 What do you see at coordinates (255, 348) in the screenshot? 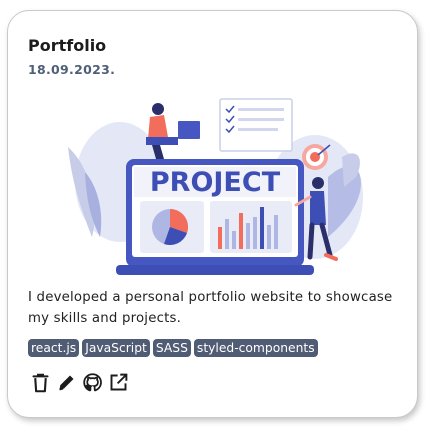
I see `tag-styled-components: styled-components` at bounding box center [255, 348].